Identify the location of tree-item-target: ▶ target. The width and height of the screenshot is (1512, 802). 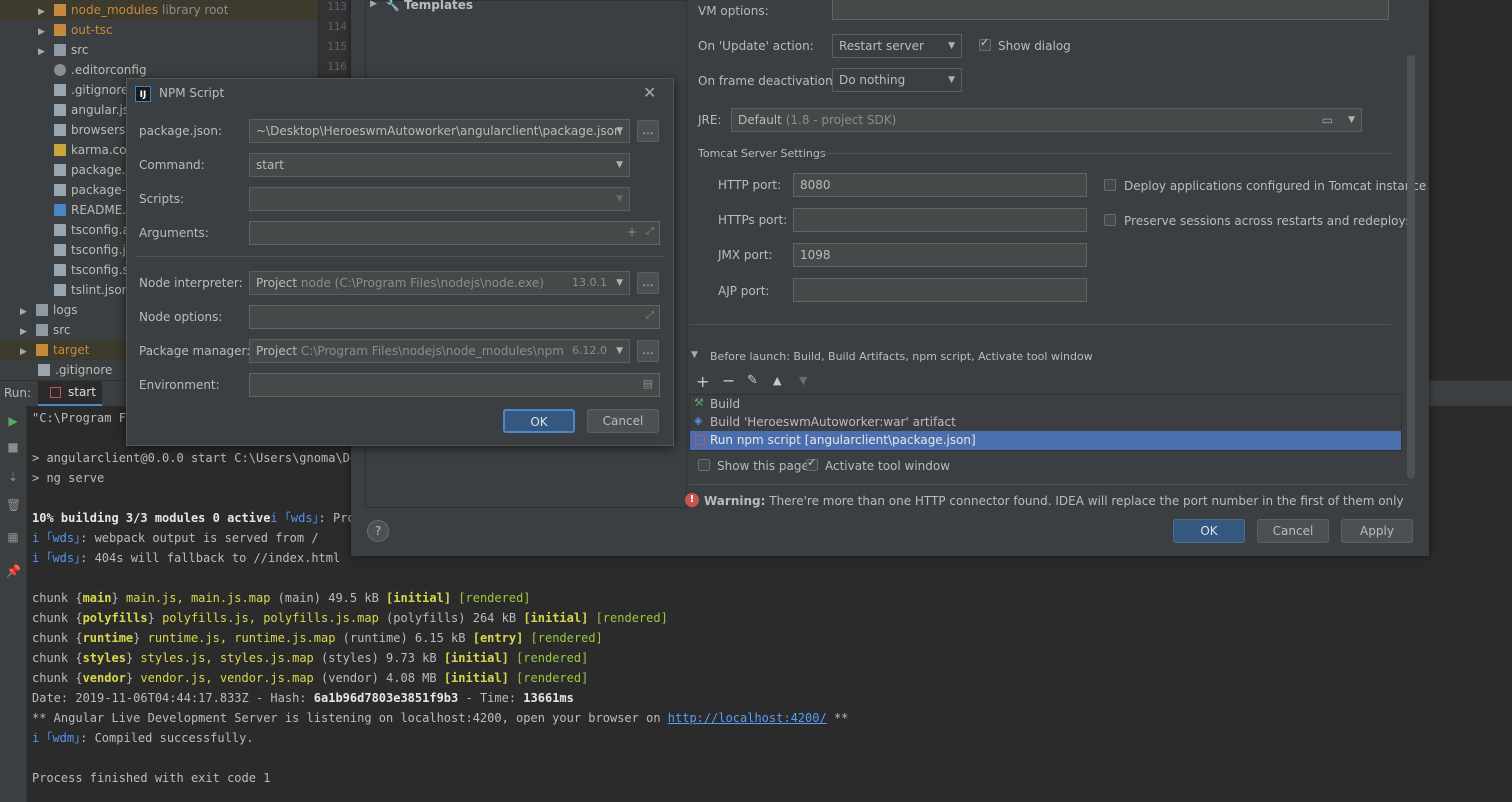
(55, 350).